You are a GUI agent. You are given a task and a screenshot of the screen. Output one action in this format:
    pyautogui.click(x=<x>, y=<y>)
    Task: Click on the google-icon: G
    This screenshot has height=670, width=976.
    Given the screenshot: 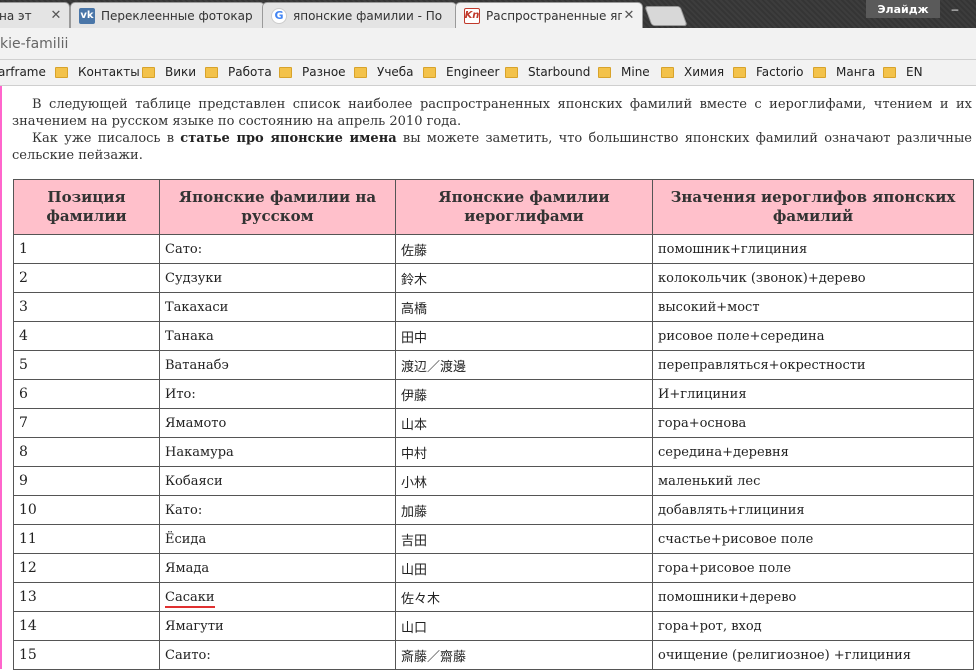 What is the action you would take?
    pyautogui.click(x=279, y=15)
    